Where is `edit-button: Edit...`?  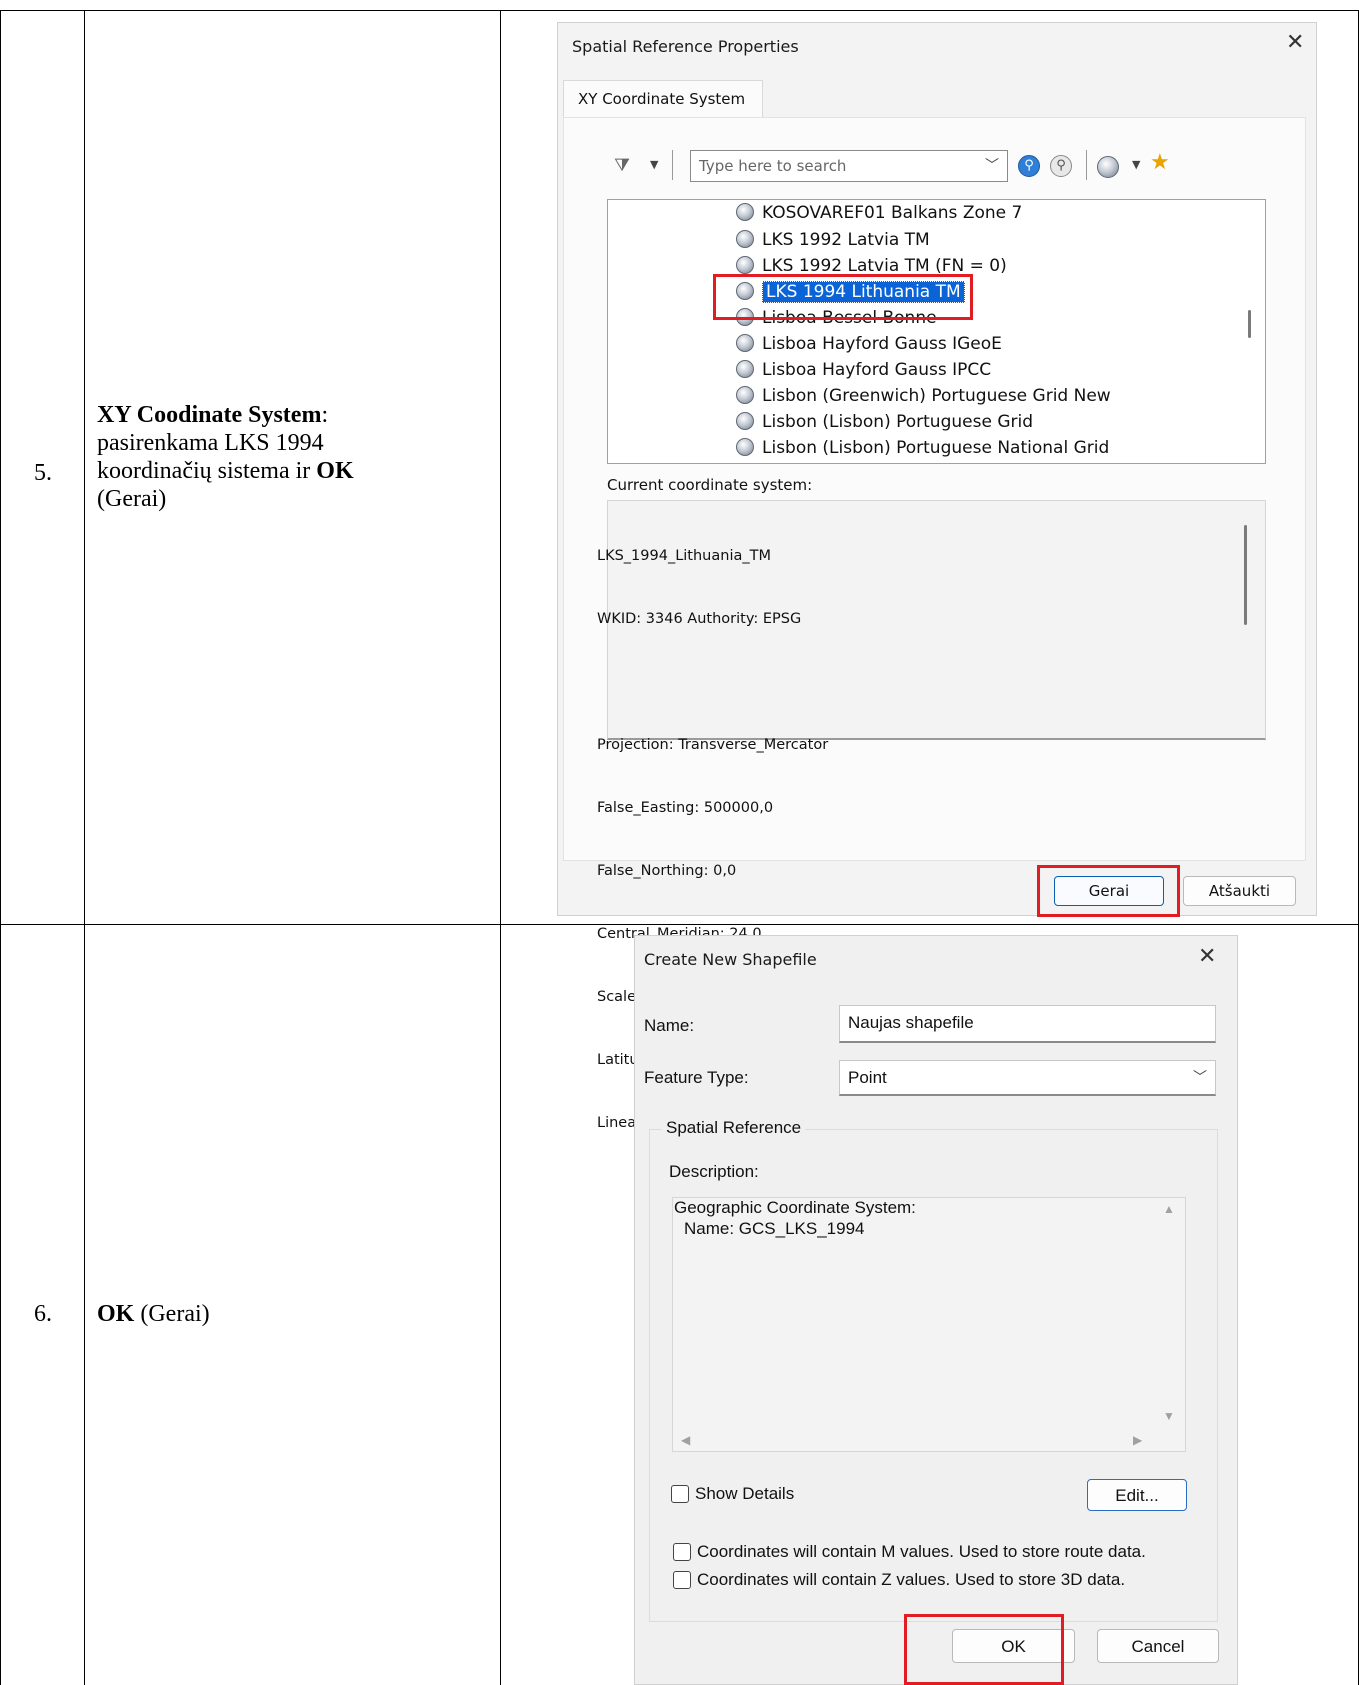 edit-button: Edit... is located at coordinates (1137, 1495).